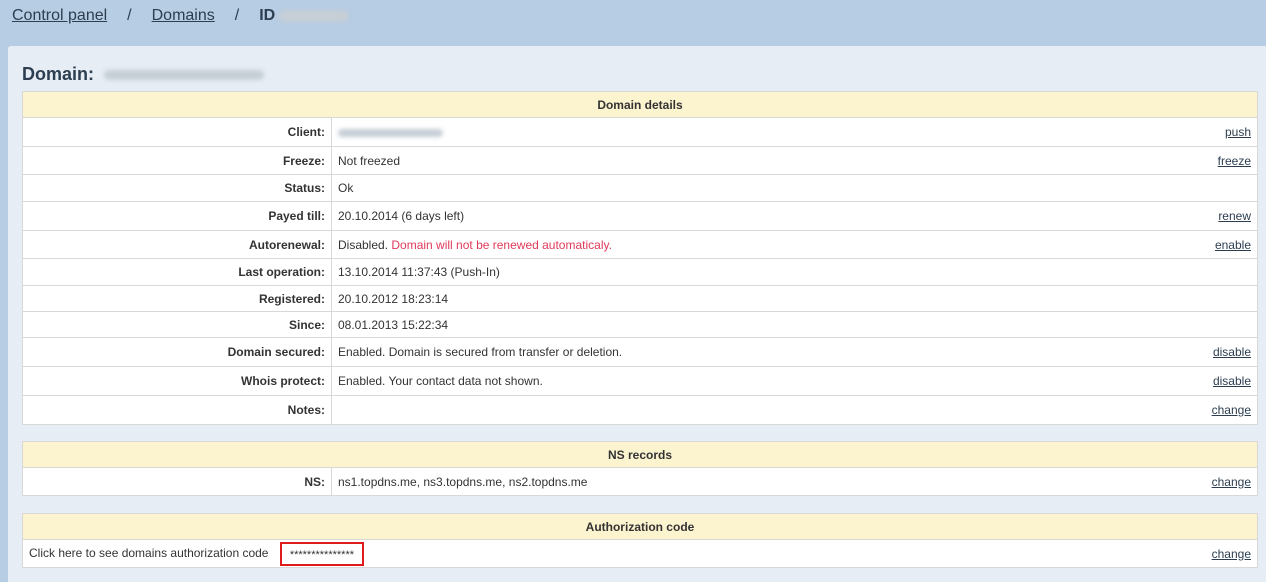 Image resolution: width=1266 pixels, height=582 pixels. I want to click on table-row: Registered: 20.10.2012 18:23:14, so click(640, 298).